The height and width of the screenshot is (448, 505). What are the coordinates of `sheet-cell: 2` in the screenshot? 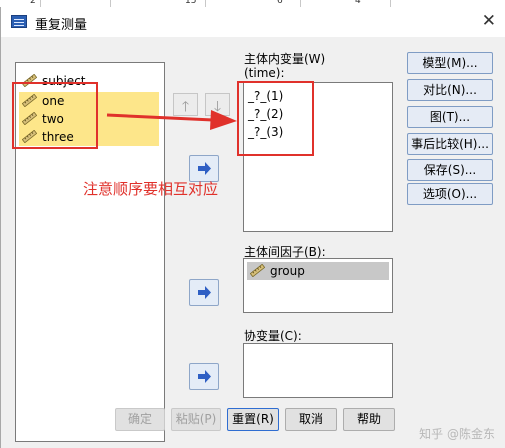 It's located at (33, 3).